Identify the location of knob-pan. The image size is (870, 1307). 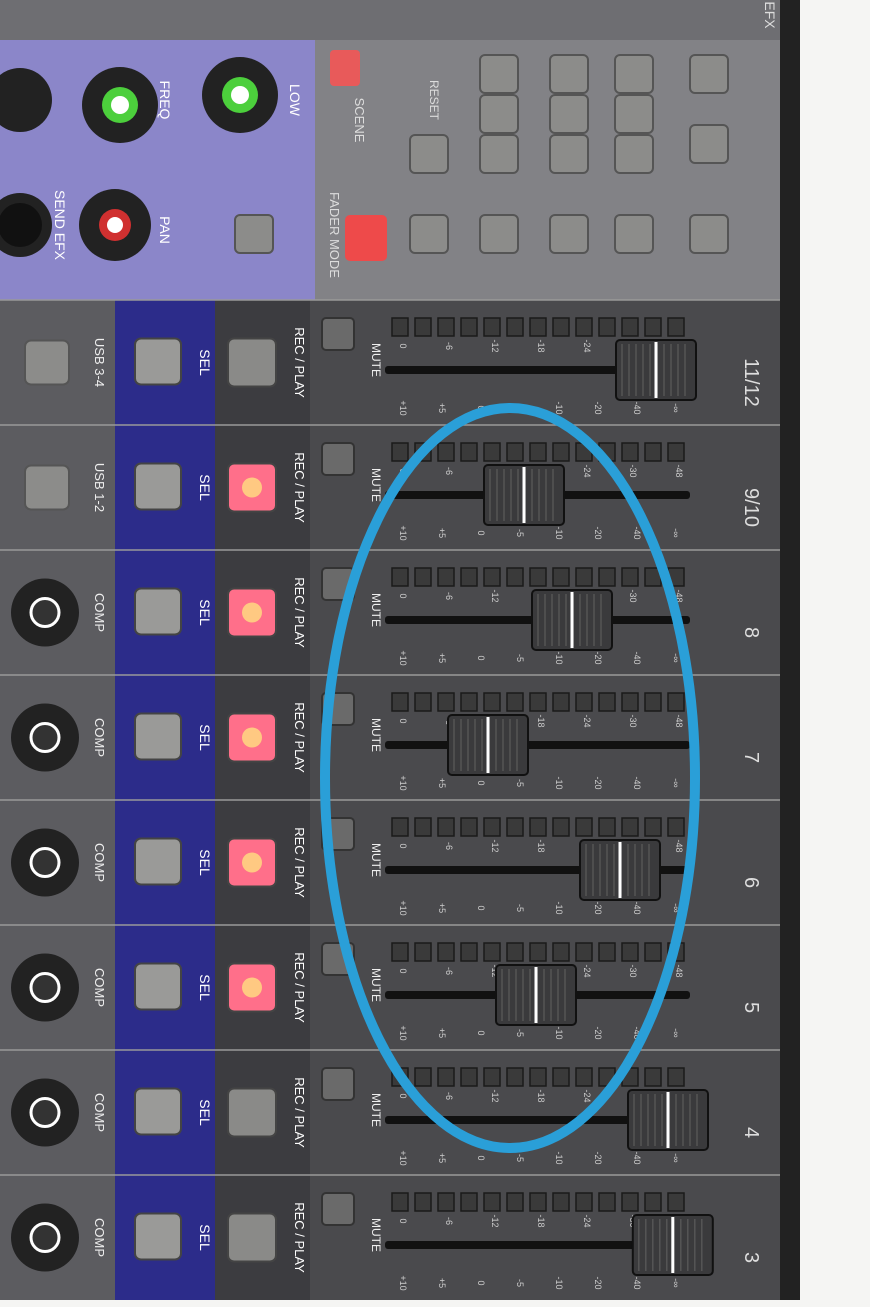
(115, 225).